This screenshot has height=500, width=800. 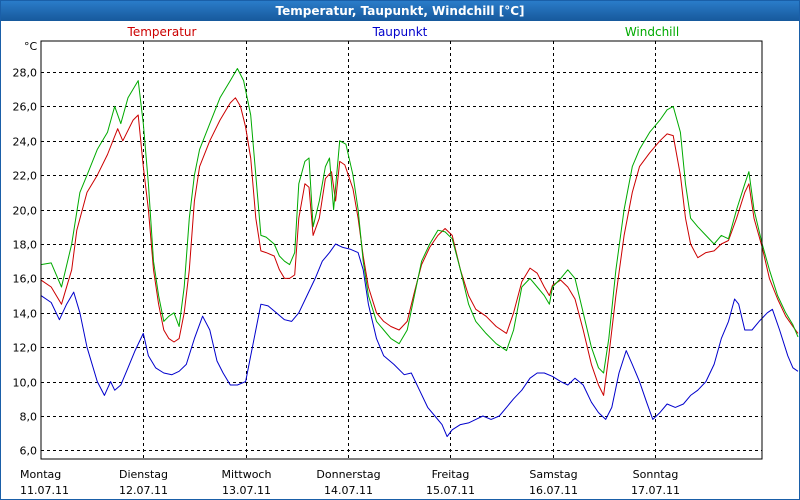 I want to click on y-tick-label: 18,0, so click(x=25, y=245).